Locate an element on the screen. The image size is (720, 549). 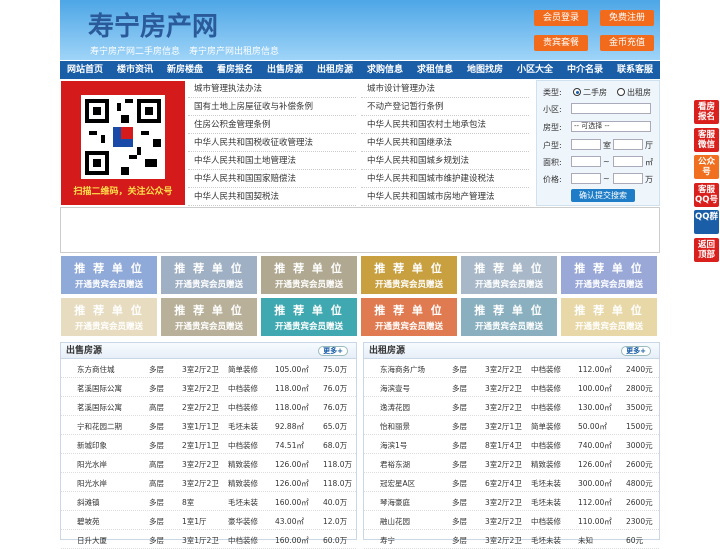
price-min-input is located at coordinates (586, 178).